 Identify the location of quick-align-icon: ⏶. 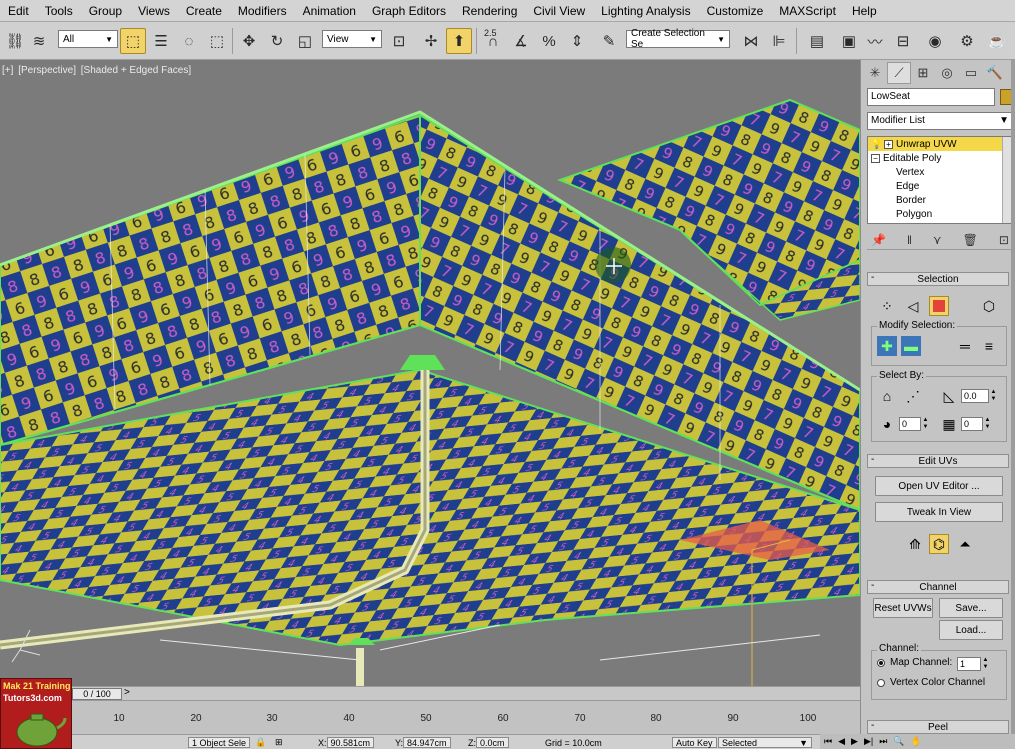
(965, 544).